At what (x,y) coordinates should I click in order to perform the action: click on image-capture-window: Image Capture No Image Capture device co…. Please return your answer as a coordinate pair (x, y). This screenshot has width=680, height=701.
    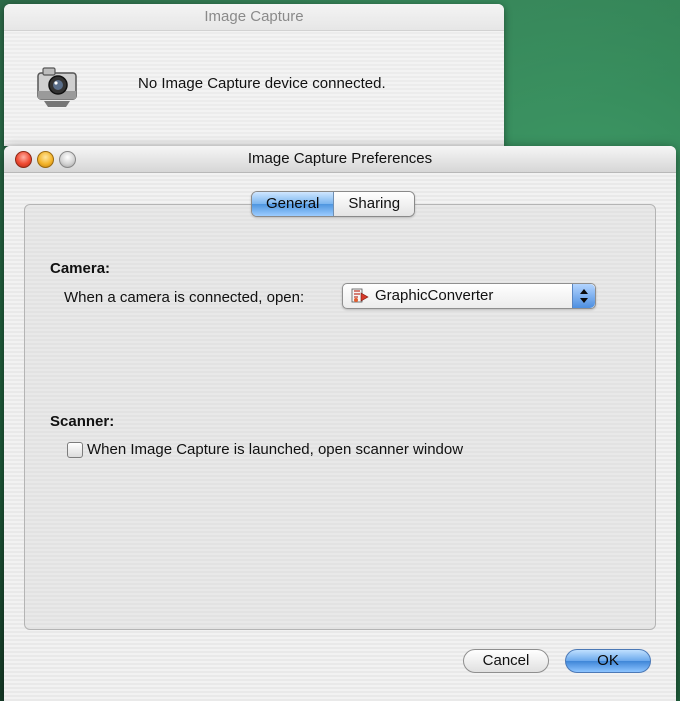
    Looking at the image, I should click on (254, 75).